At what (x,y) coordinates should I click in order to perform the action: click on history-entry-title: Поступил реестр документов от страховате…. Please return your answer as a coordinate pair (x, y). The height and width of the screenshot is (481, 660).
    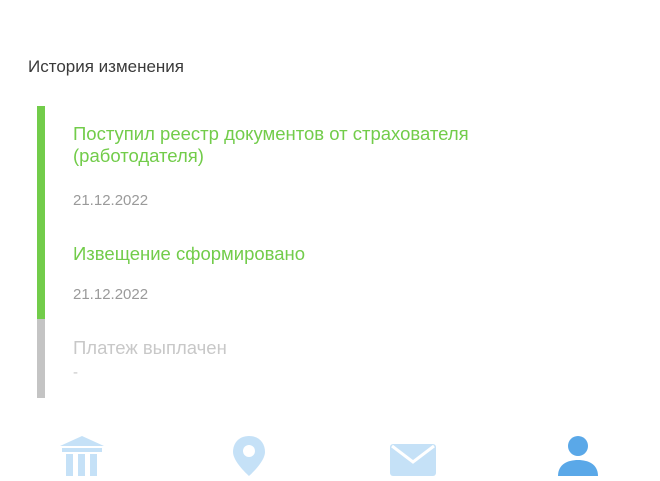
    Looking at the image, I should click on (271, 144).